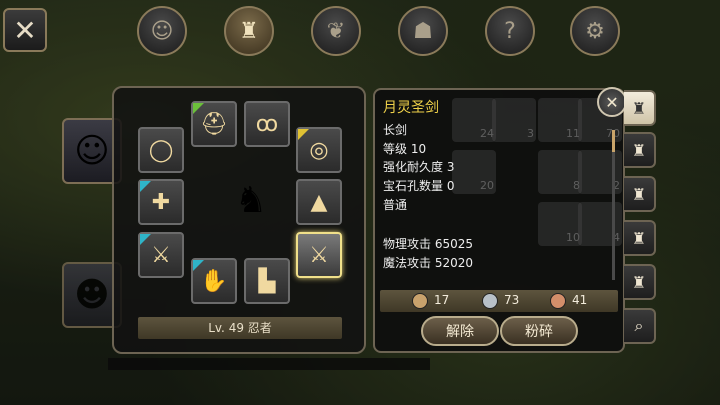 Image resolution: width=720 pixels, height=405 pixels. I want to click on bag-tab-2: ♜, so click(640, 150).